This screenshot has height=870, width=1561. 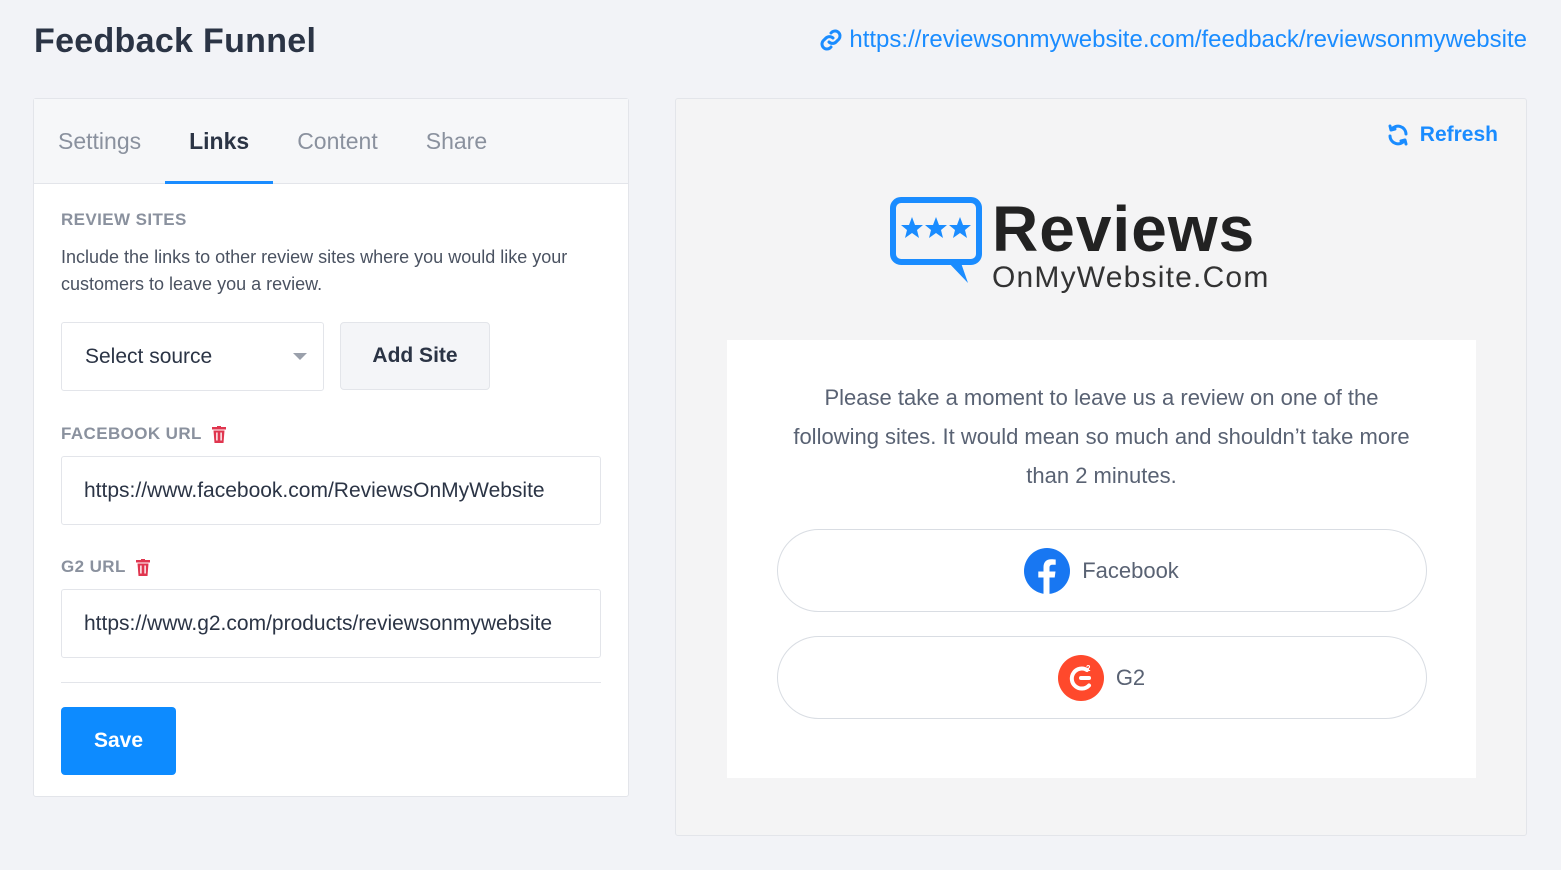 I want to click on facebook-review-button: Facebook, so click(x=1101, y=570).